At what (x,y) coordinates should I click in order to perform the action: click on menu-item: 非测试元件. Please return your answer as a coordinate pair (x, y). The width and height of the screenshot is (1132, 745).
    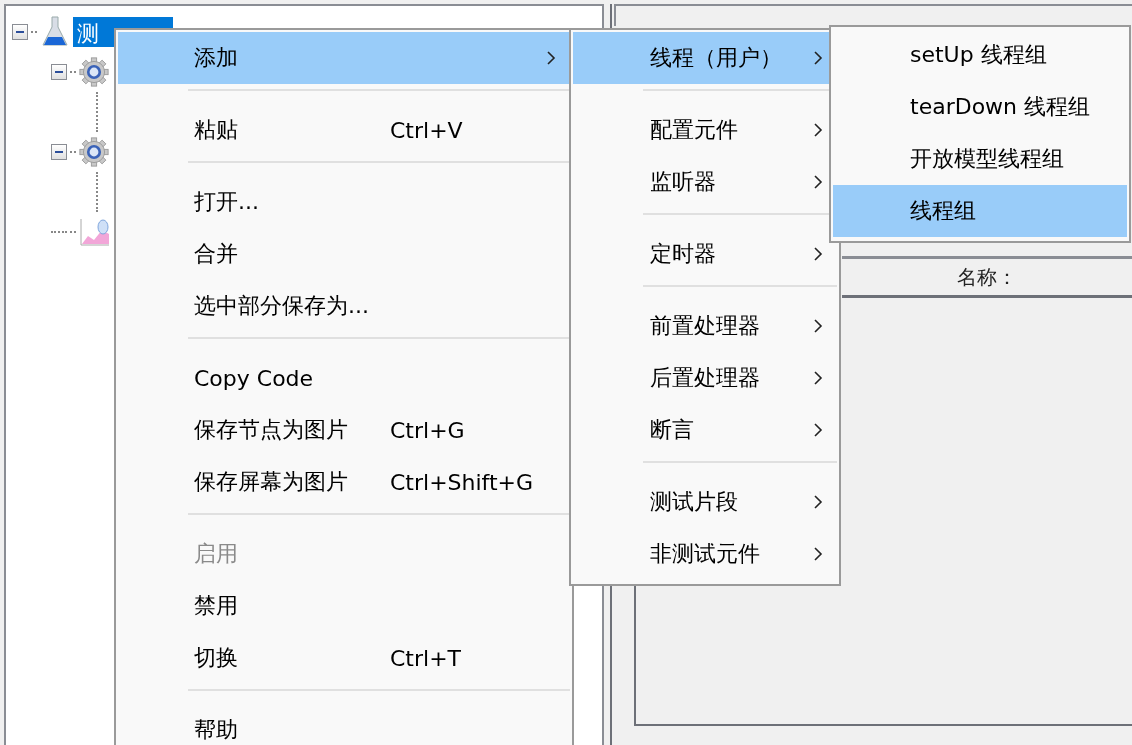
    Looking at the image, I should click on (705, 554).